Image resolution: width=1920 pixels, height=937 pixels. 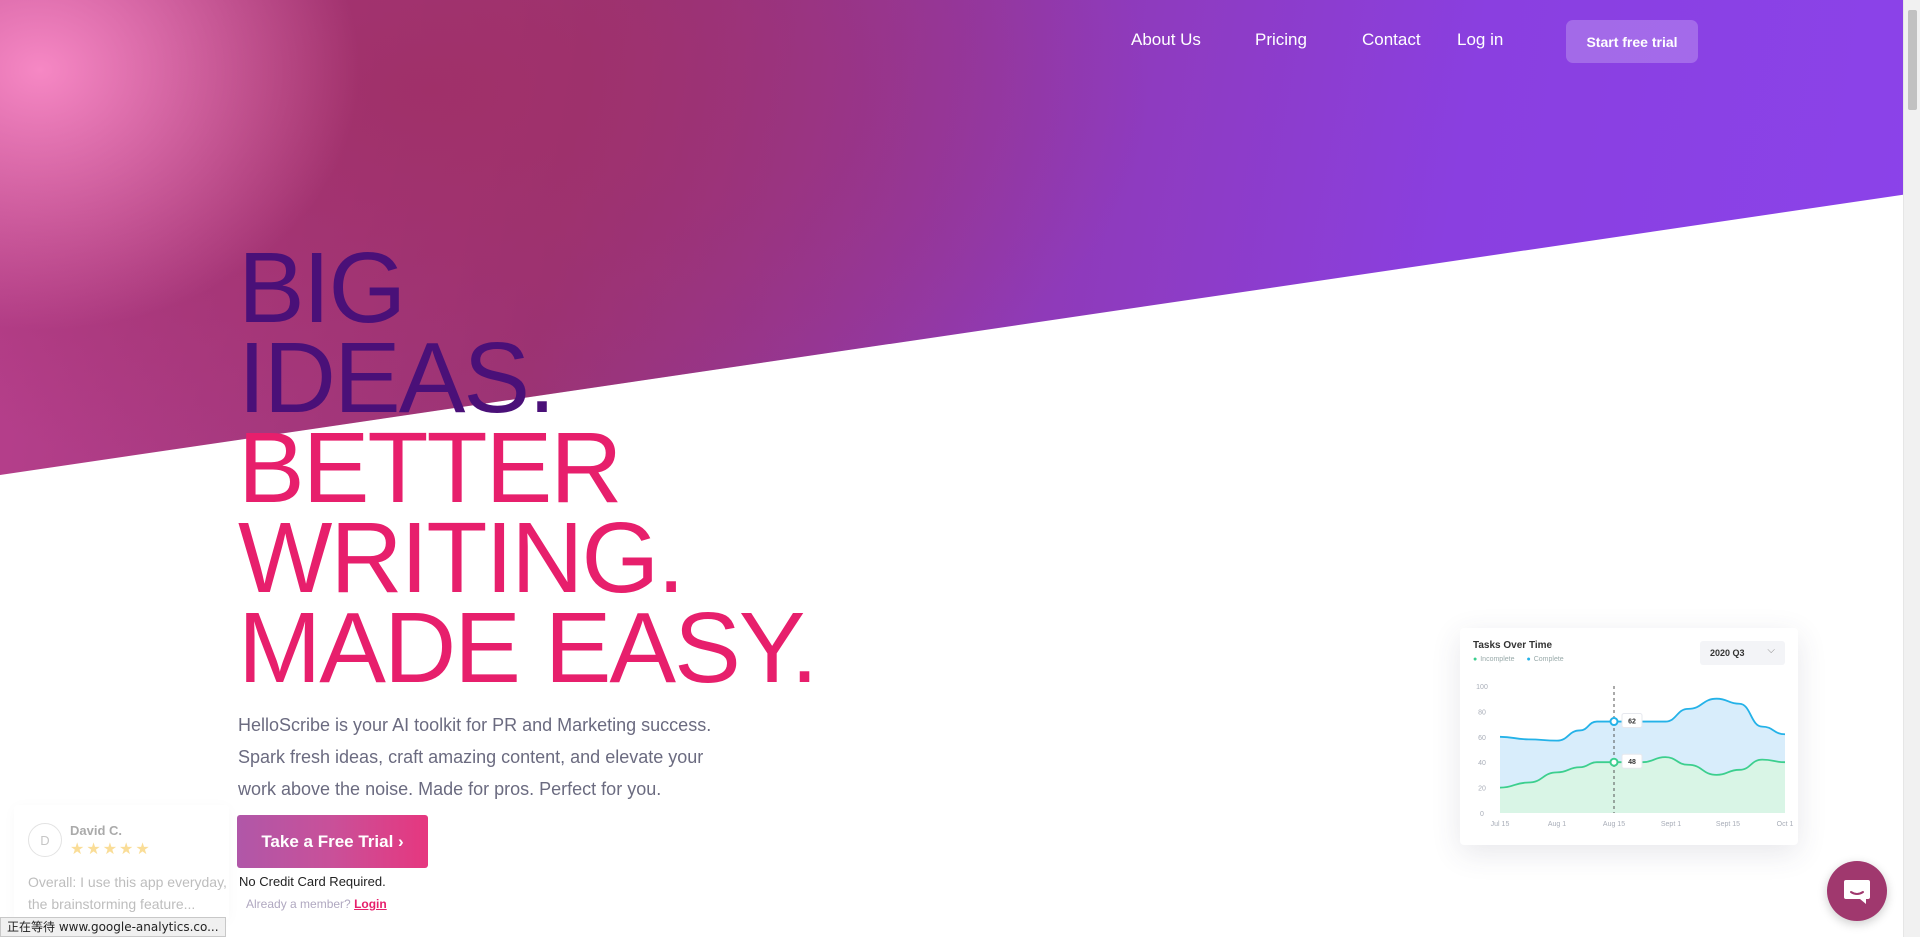 I want to click on period-select: 2020 Q3 ⌵, so click(x=1742, y=653).